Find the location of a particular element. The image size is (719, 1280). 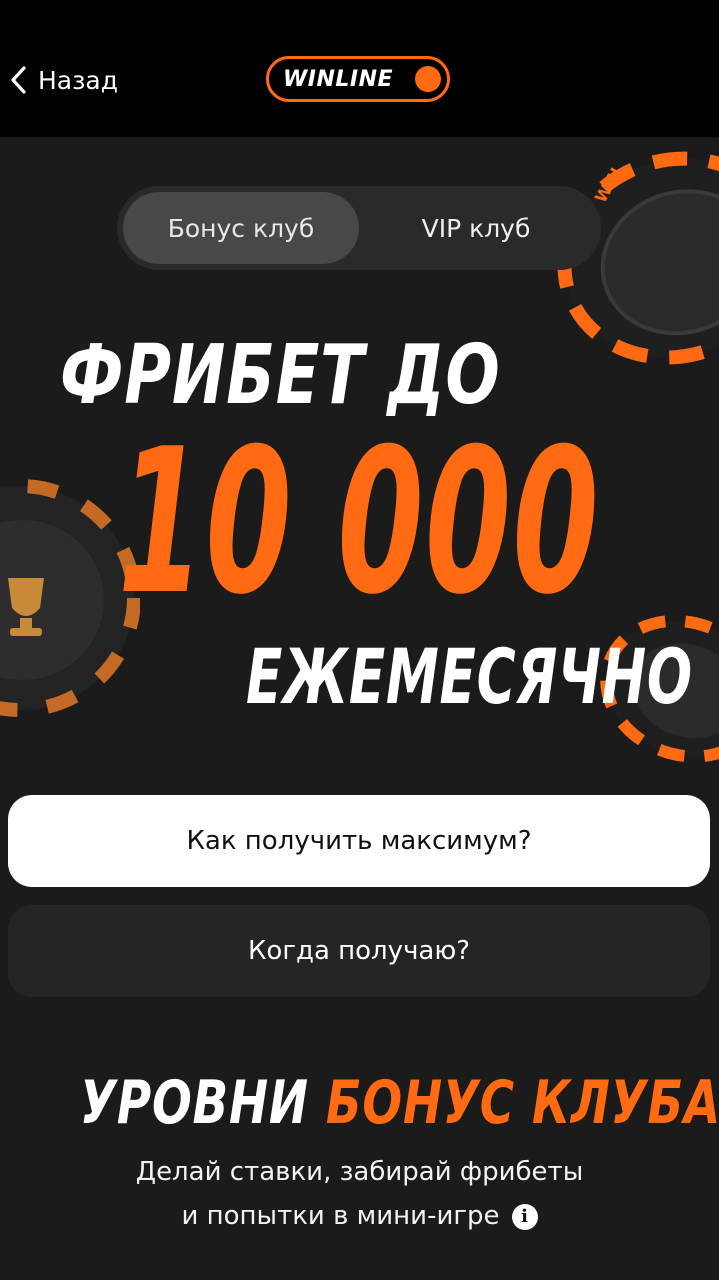

levels-title: УРОВНИ БОНУС КЛУБА is located at coordinates (399, 1103).